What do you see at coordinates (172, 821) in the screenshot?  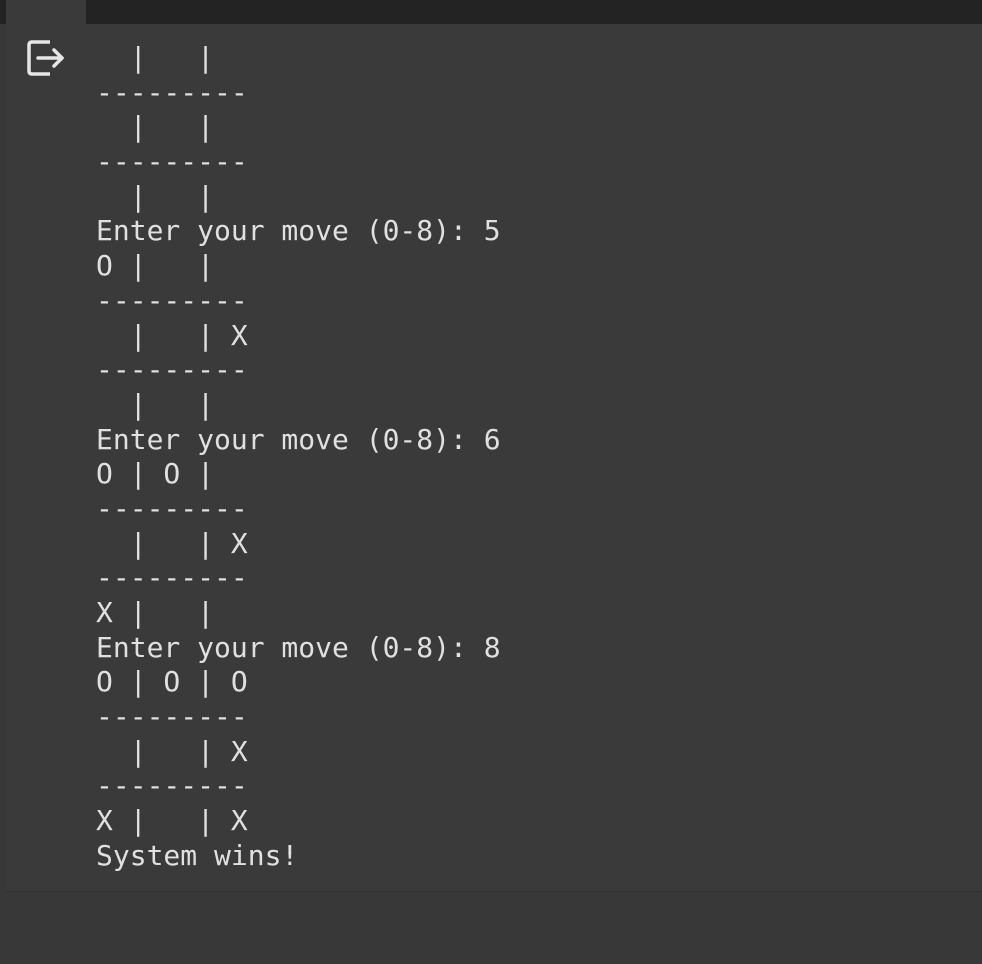 I see `console-line: X | | X` at bounding box center [172, 821].